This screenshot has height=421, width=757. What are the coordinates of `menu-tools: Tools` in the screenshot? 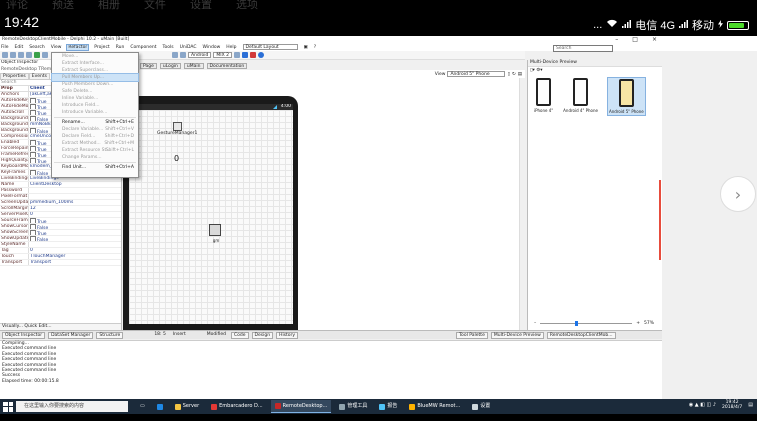 It's located at (167, 47).